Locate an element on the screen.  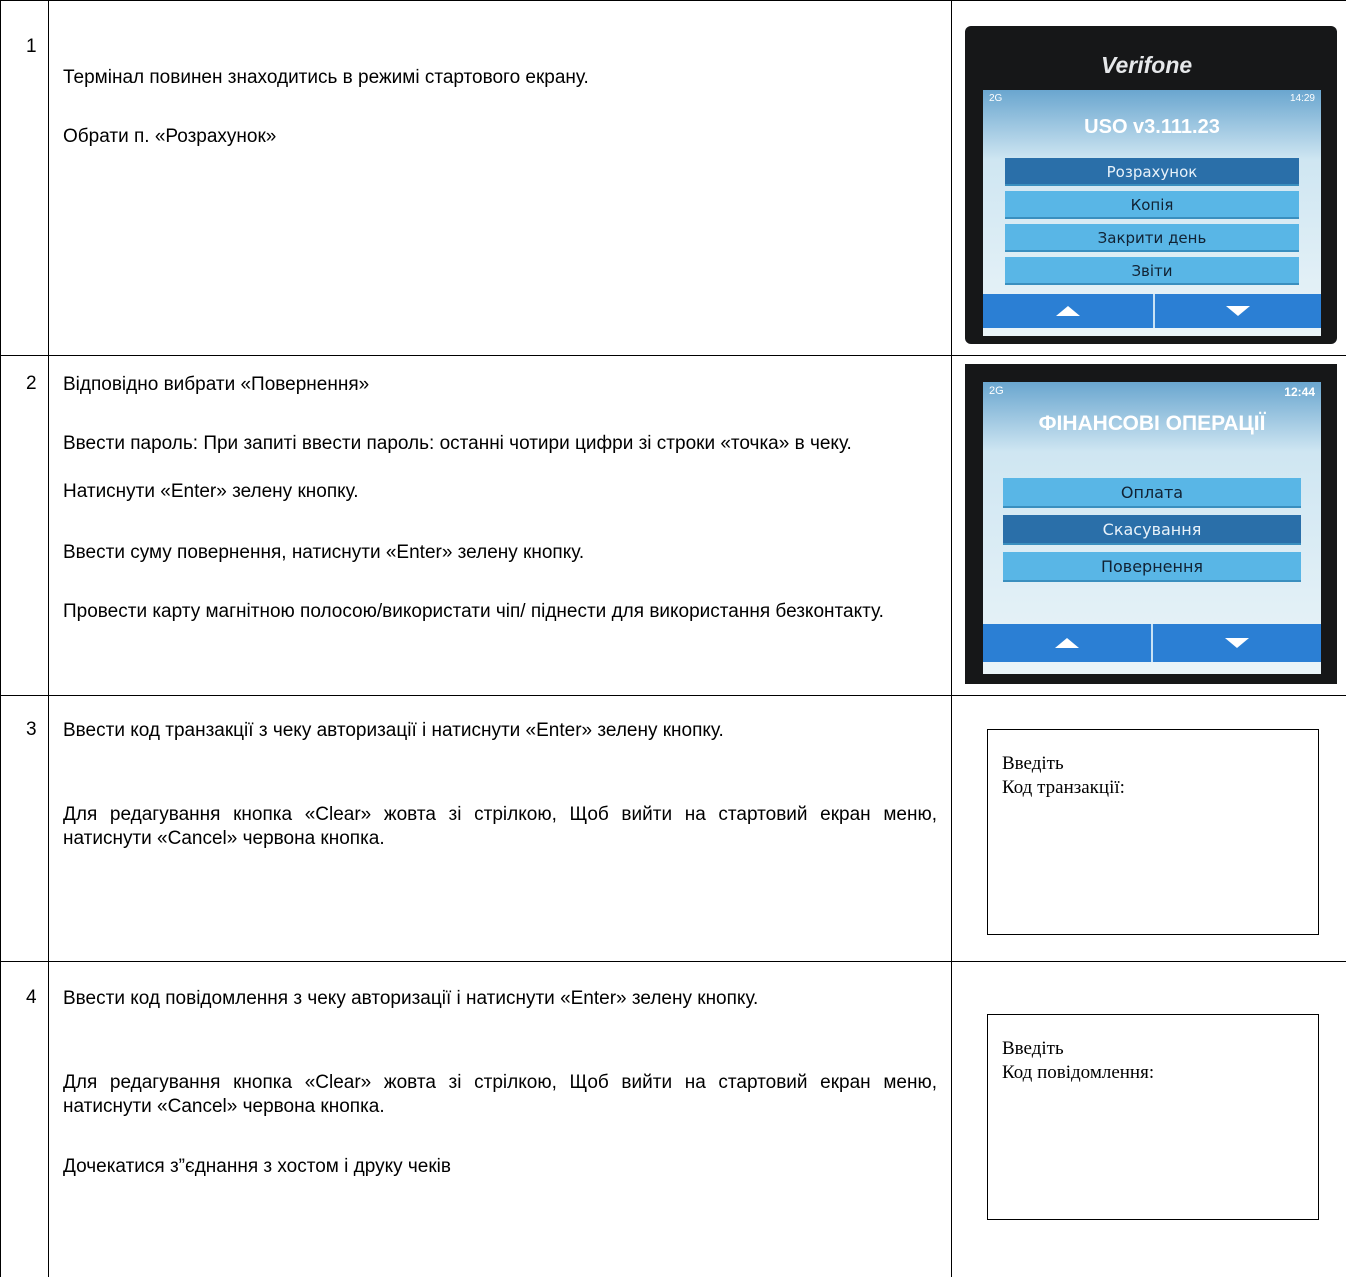
menu-item-rozrakhunok: Розрахунок is located at coordinates (1152, 172).